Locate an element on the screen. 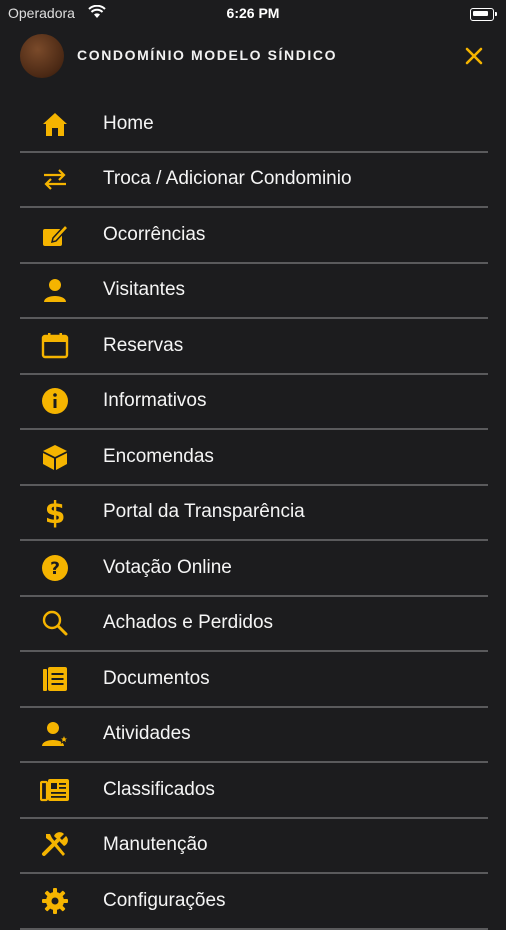  person-star-icon is located at coordinates (55, 734).